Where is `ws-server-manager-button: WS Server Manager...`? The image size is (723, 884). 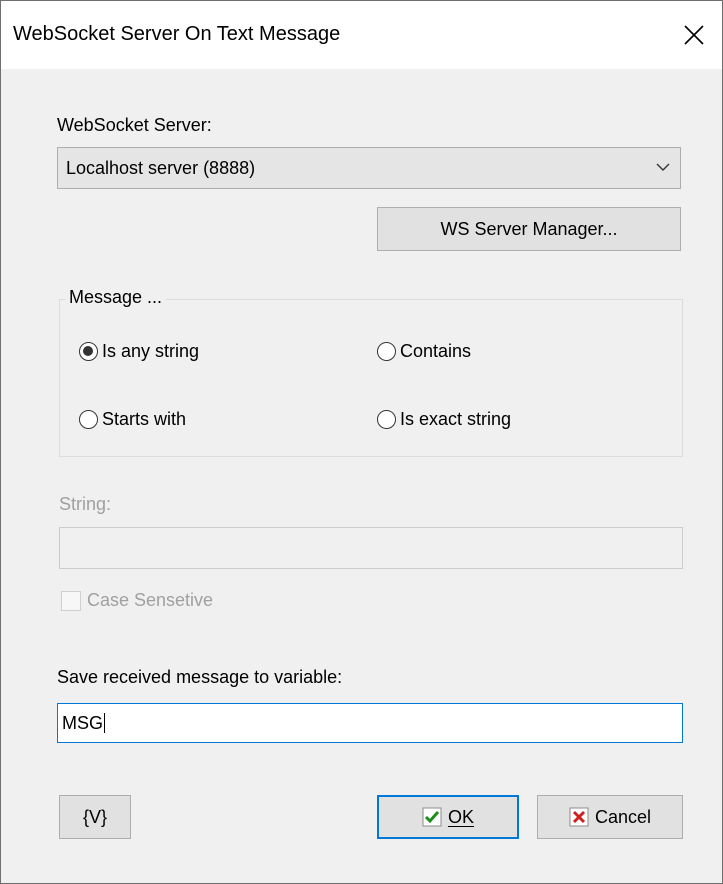 ws-server-manager-button: WS Server Manager... is located at coordinates (529, 229).